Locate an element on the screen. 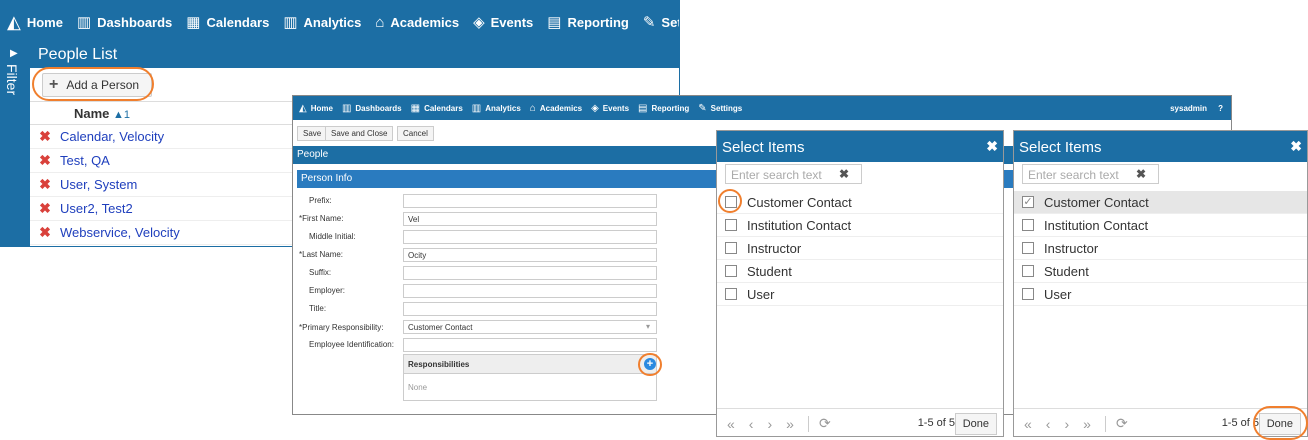 The height and width of the screenshot is (440, 1308). primary-responsibility-select: Customer Contact ▾ is located at coordinates (530, 327).